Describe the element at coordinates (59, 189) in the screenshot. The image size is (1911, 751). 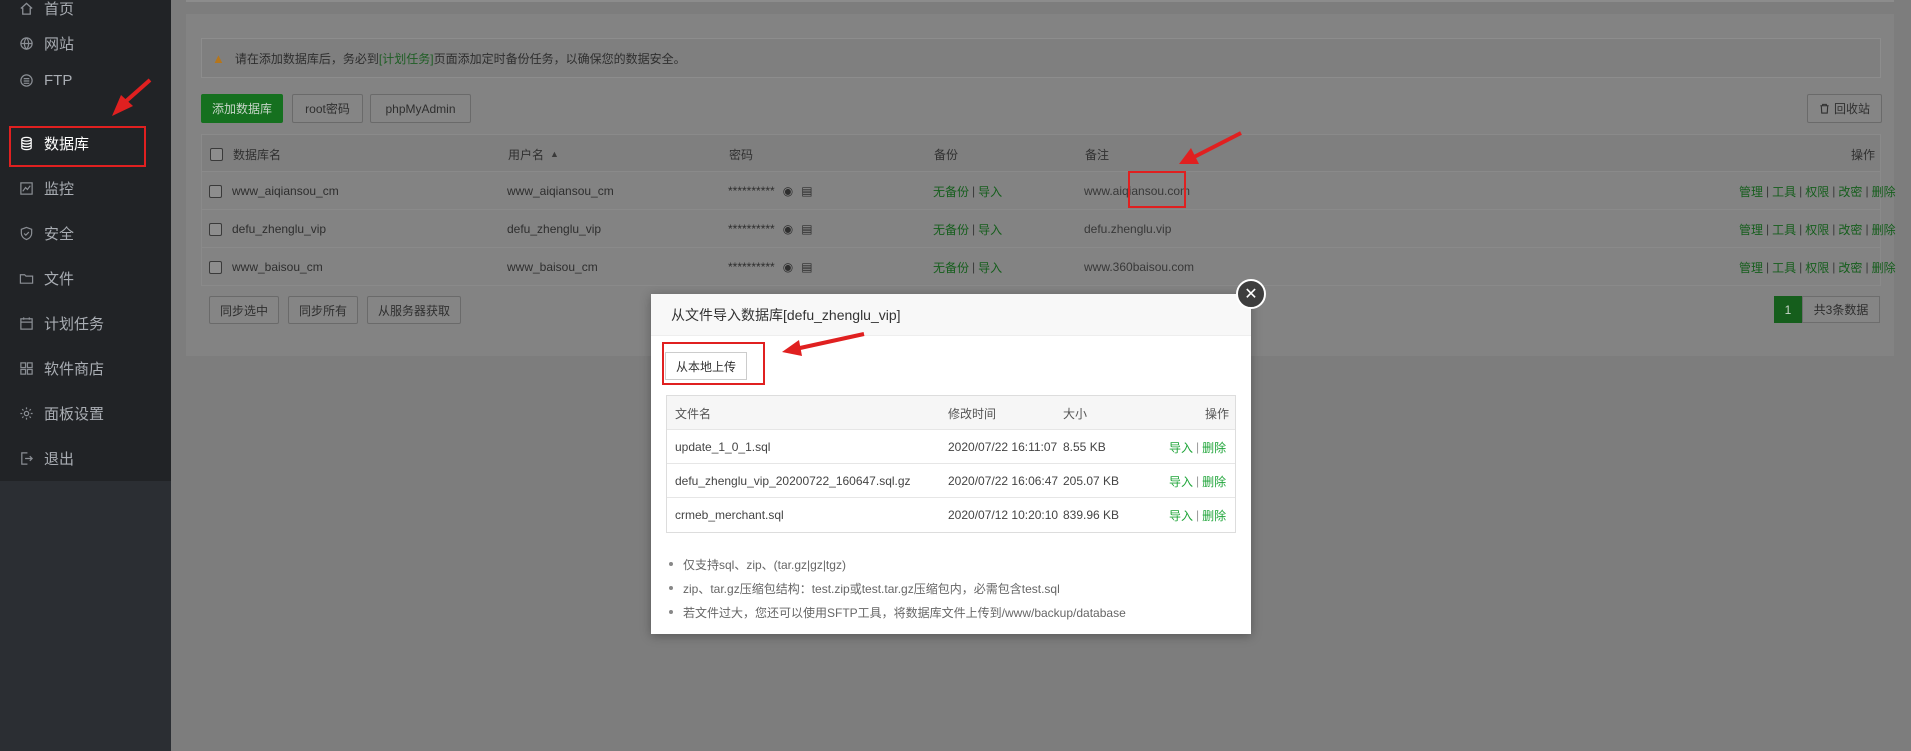
I see `sidebar-item-label: 监控` at that location.